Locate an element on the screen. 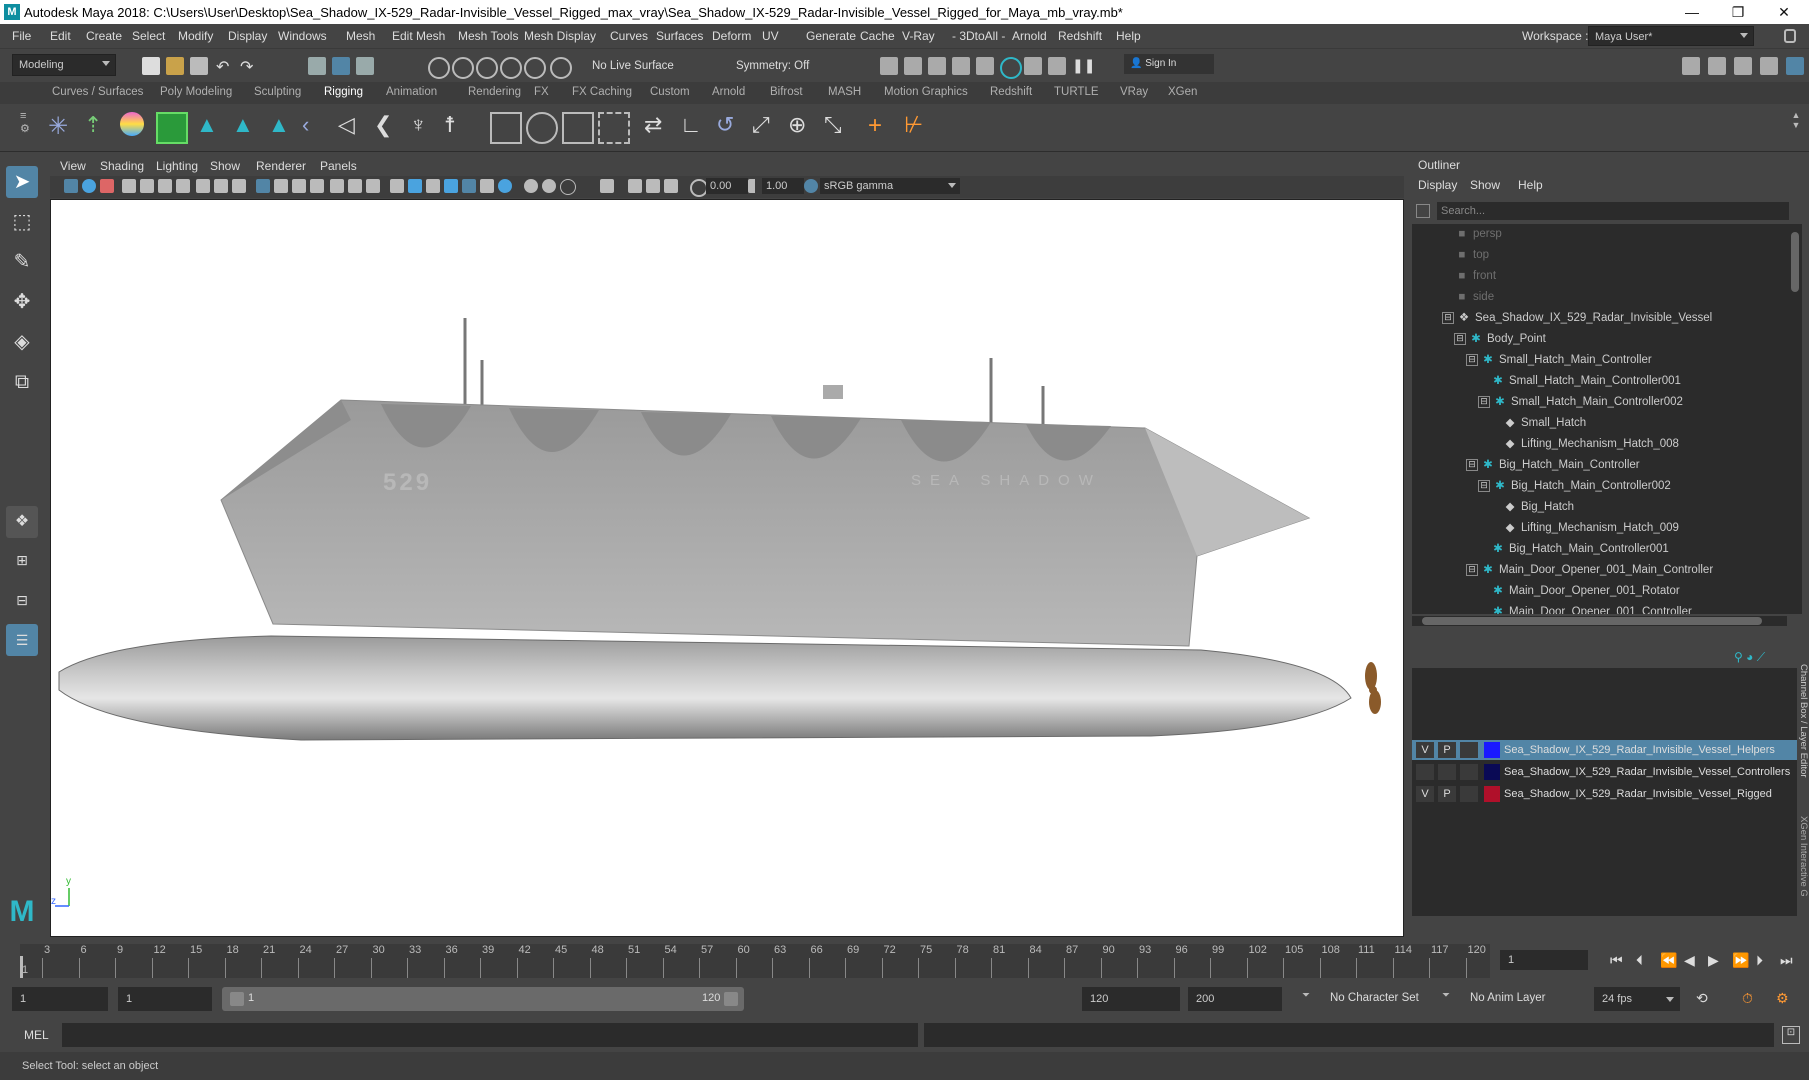 Image resolution: width=1809 pixels, height=1080 pixels. outliner-item: ✱ Small_Hatch_Main_Controller001 is located at coordinates (1607, 381).